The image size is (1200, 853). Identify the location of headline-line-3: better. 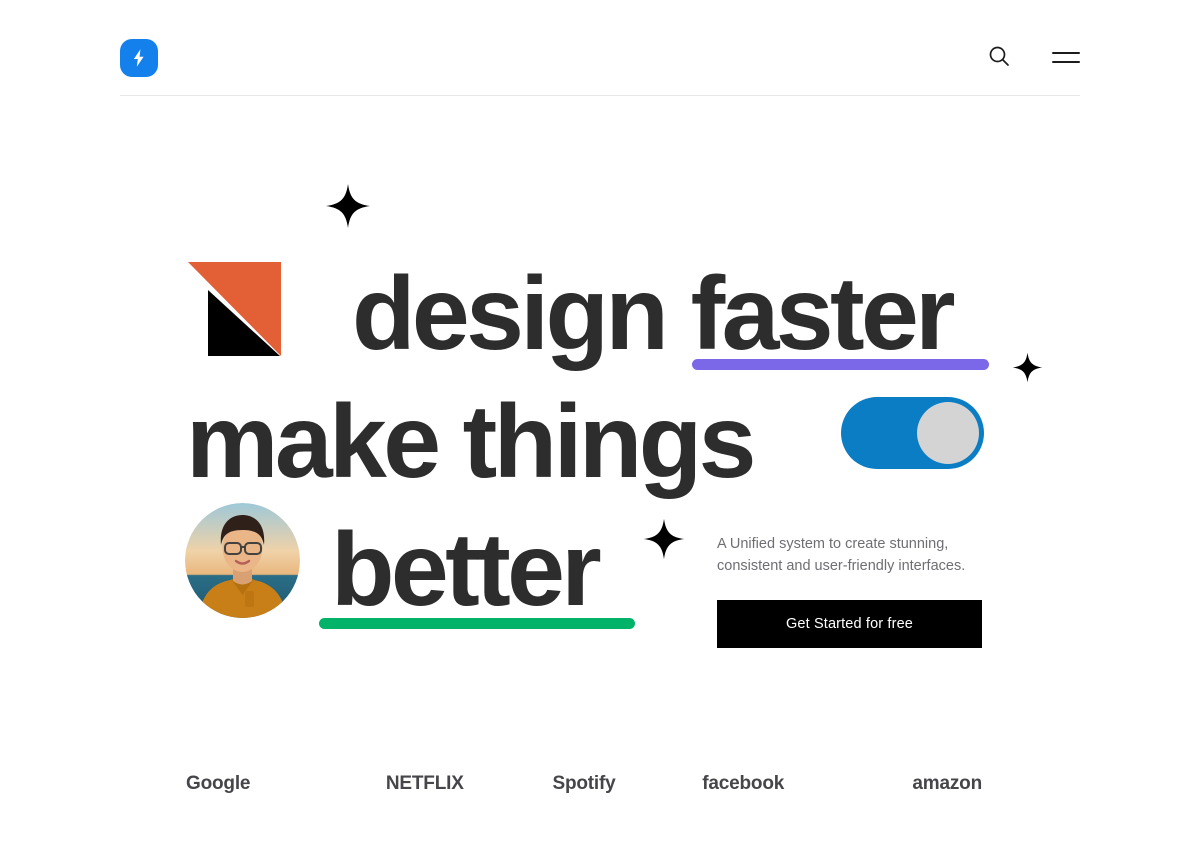
(466, 570).